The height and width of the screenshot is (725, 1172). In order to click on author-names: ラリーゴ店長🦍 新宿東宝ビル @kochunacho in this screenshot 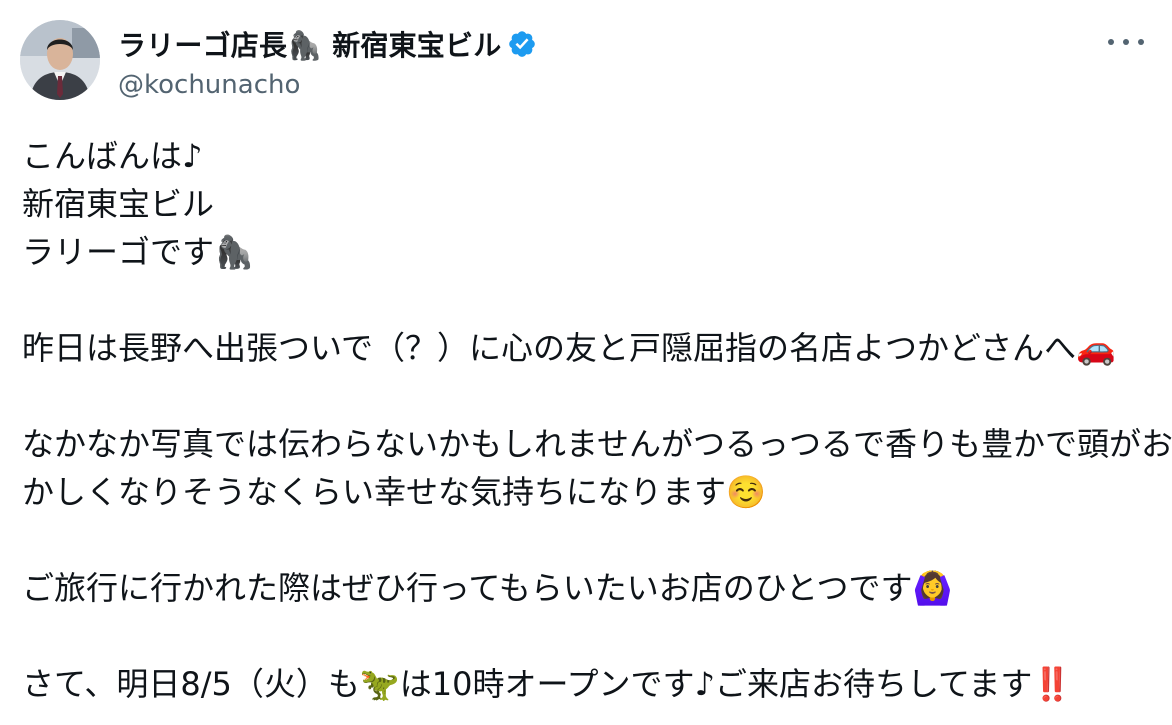, I will do `click(327, 62)`.